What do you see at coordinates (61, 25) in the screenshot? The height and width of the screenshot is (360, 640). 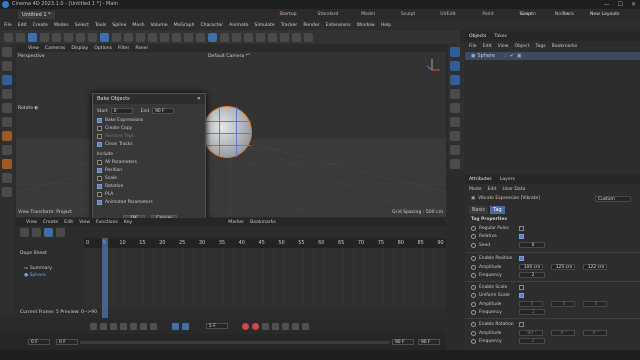 I see `menu-modes: Modes` at bounding box center [61, 25].